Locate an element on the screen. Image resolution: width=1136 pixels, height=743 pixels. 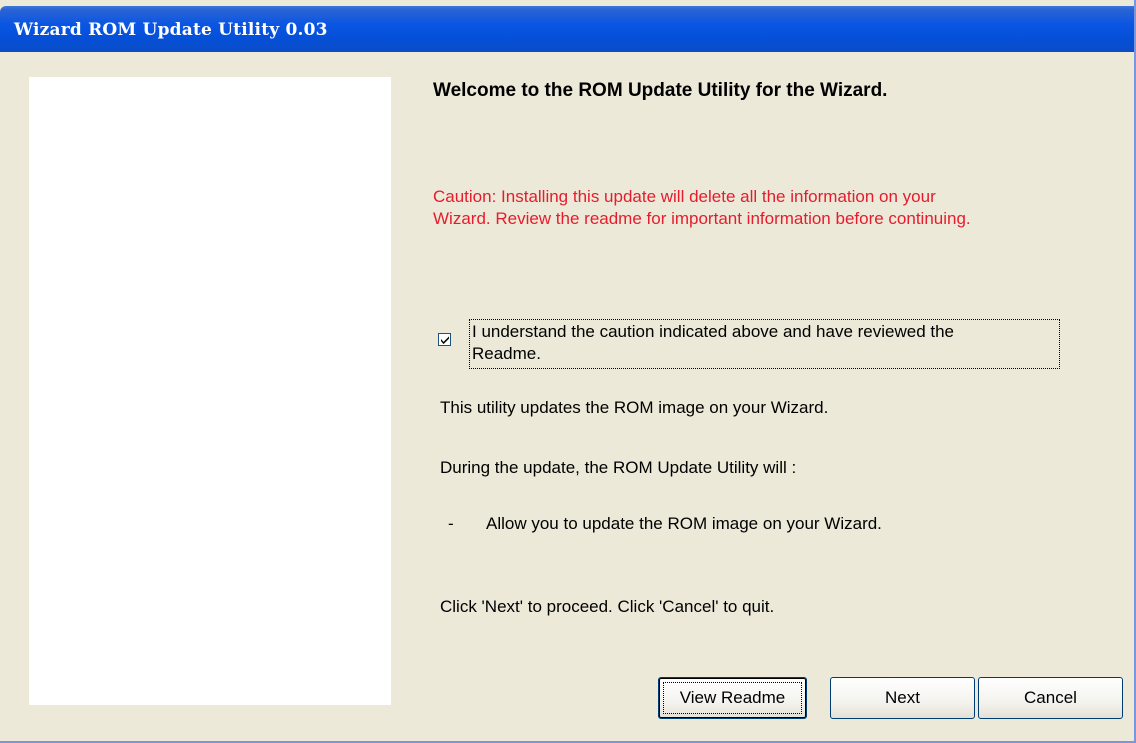
acknowledge-checkbox is located at coordinates (444, 339).